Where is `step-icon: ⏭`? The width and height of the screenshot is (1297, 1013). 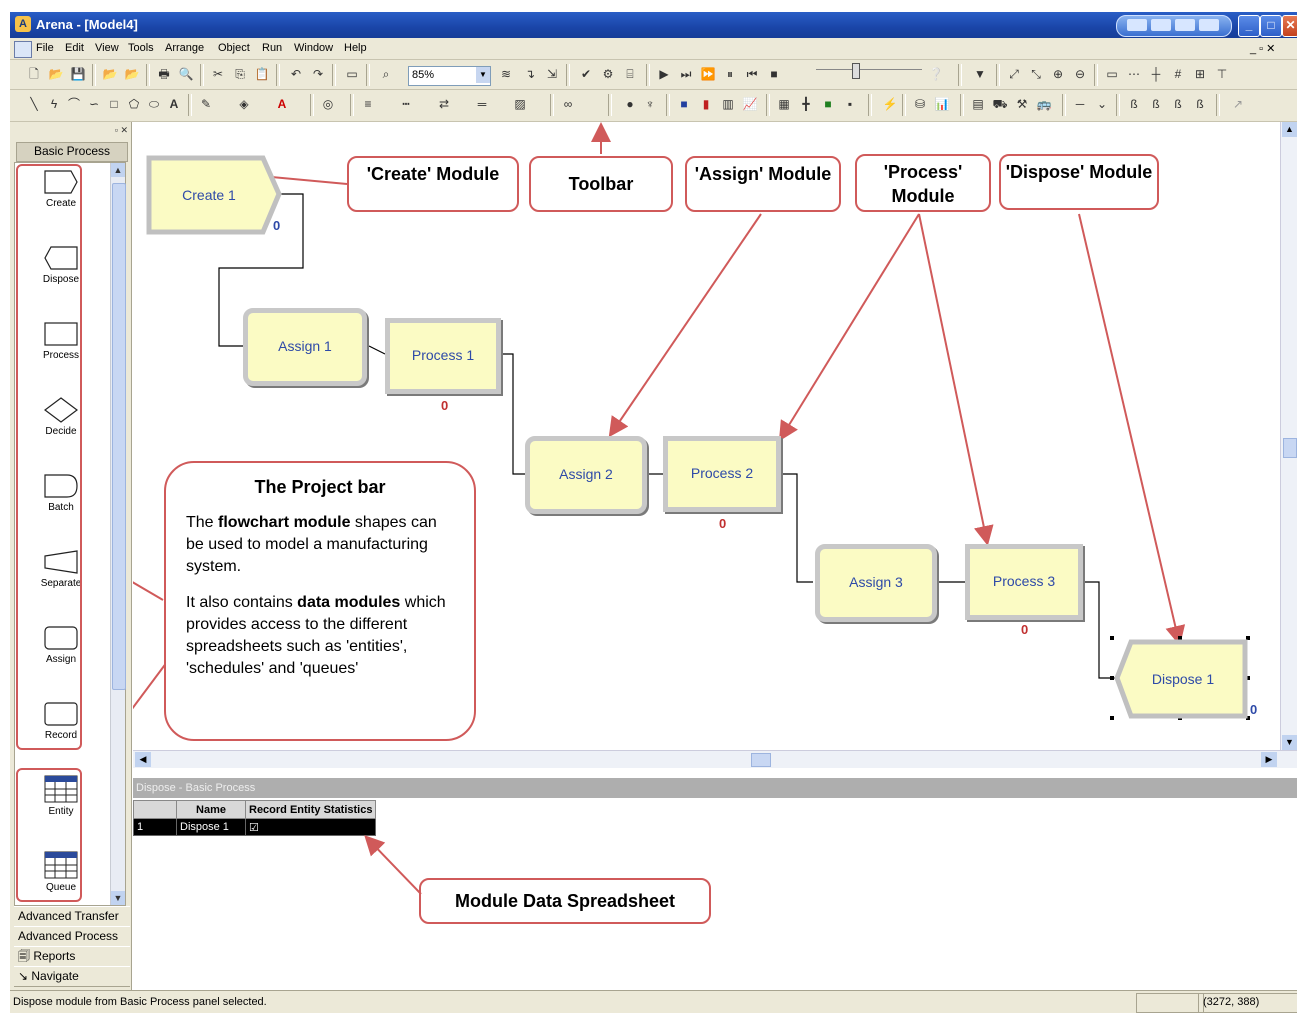
step-icon: ⏭ is located at coordinates (686, 74).